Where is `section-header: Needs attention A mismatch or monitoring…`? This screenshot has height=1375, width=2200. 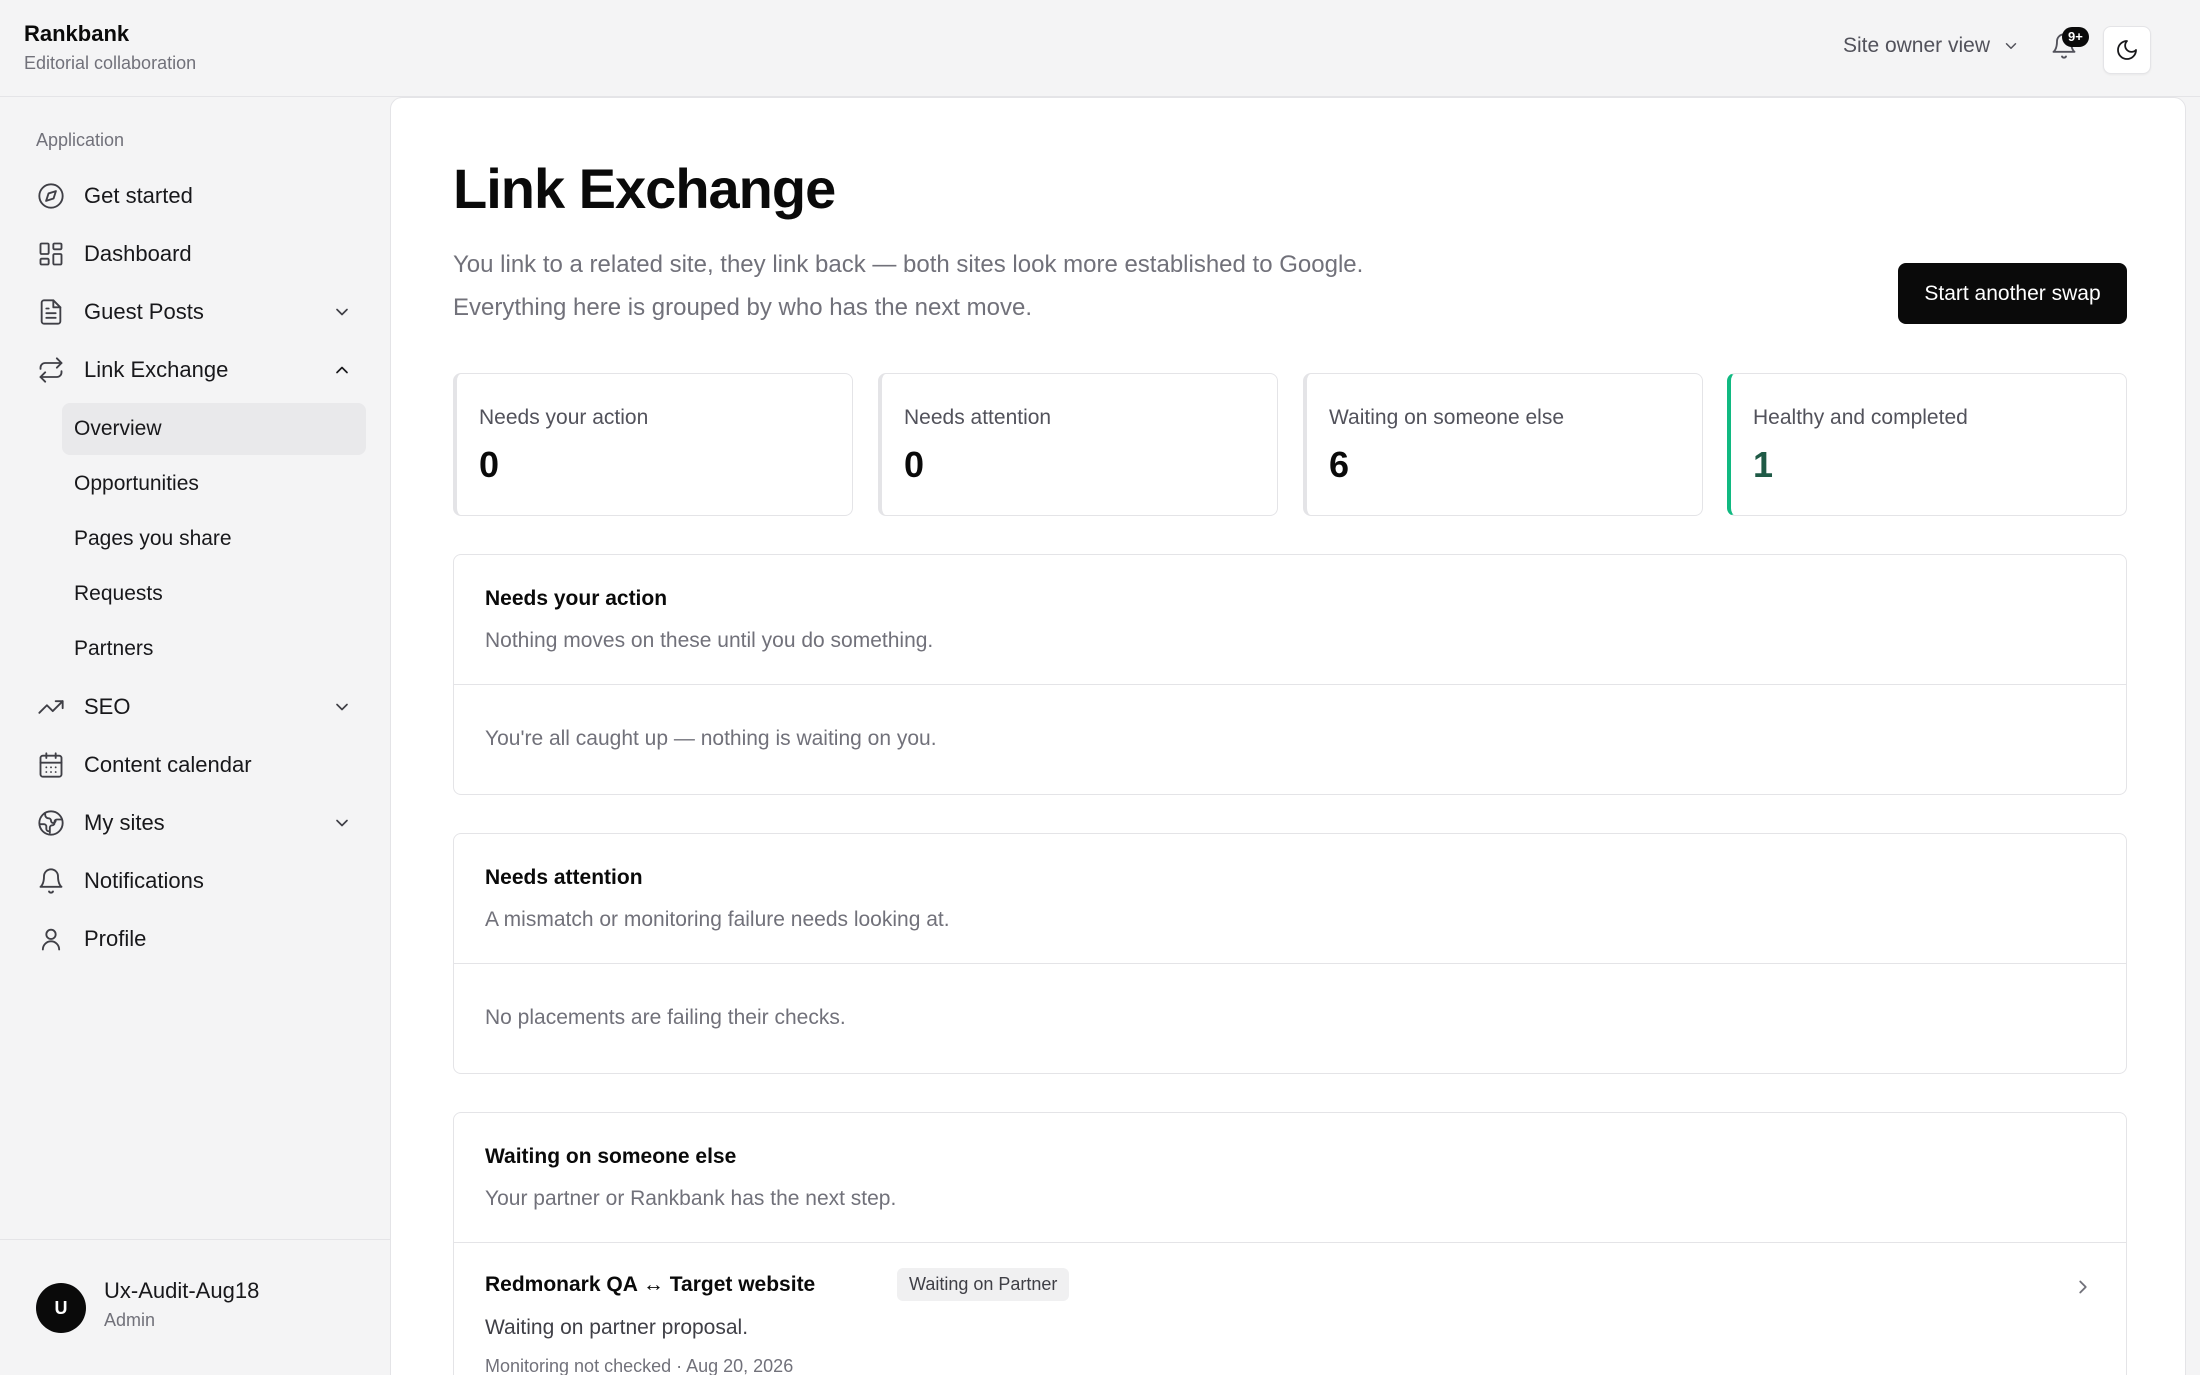 section-header: Needs attention A mismatch or monitoring… is located at coordinates (1290, 899).